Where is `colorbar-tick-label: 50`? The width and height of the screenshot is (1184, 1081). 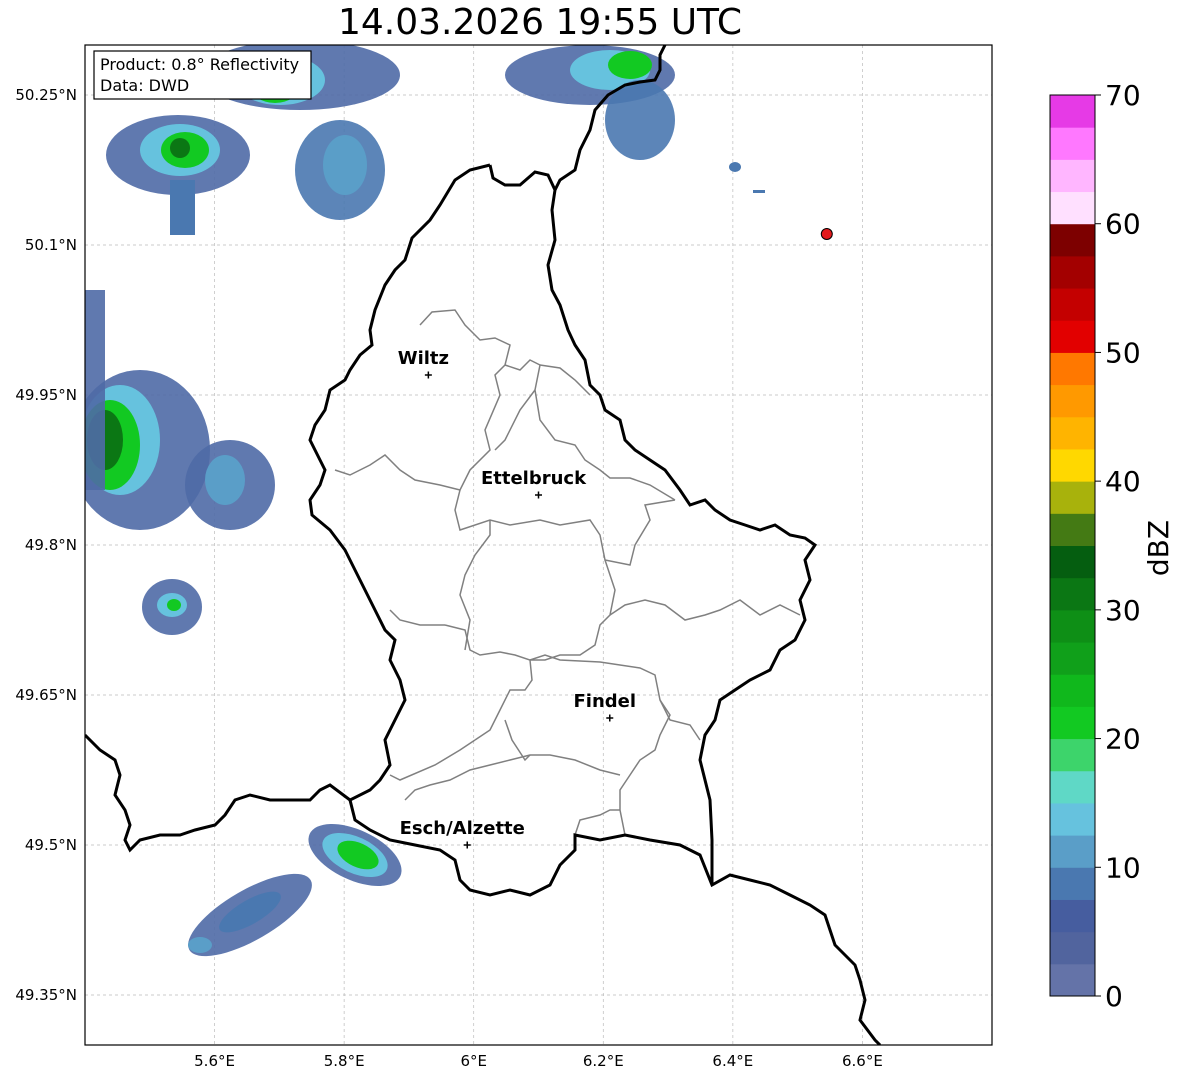 colorbar-tick-label: 50 is located at coordinates (1123, 352).